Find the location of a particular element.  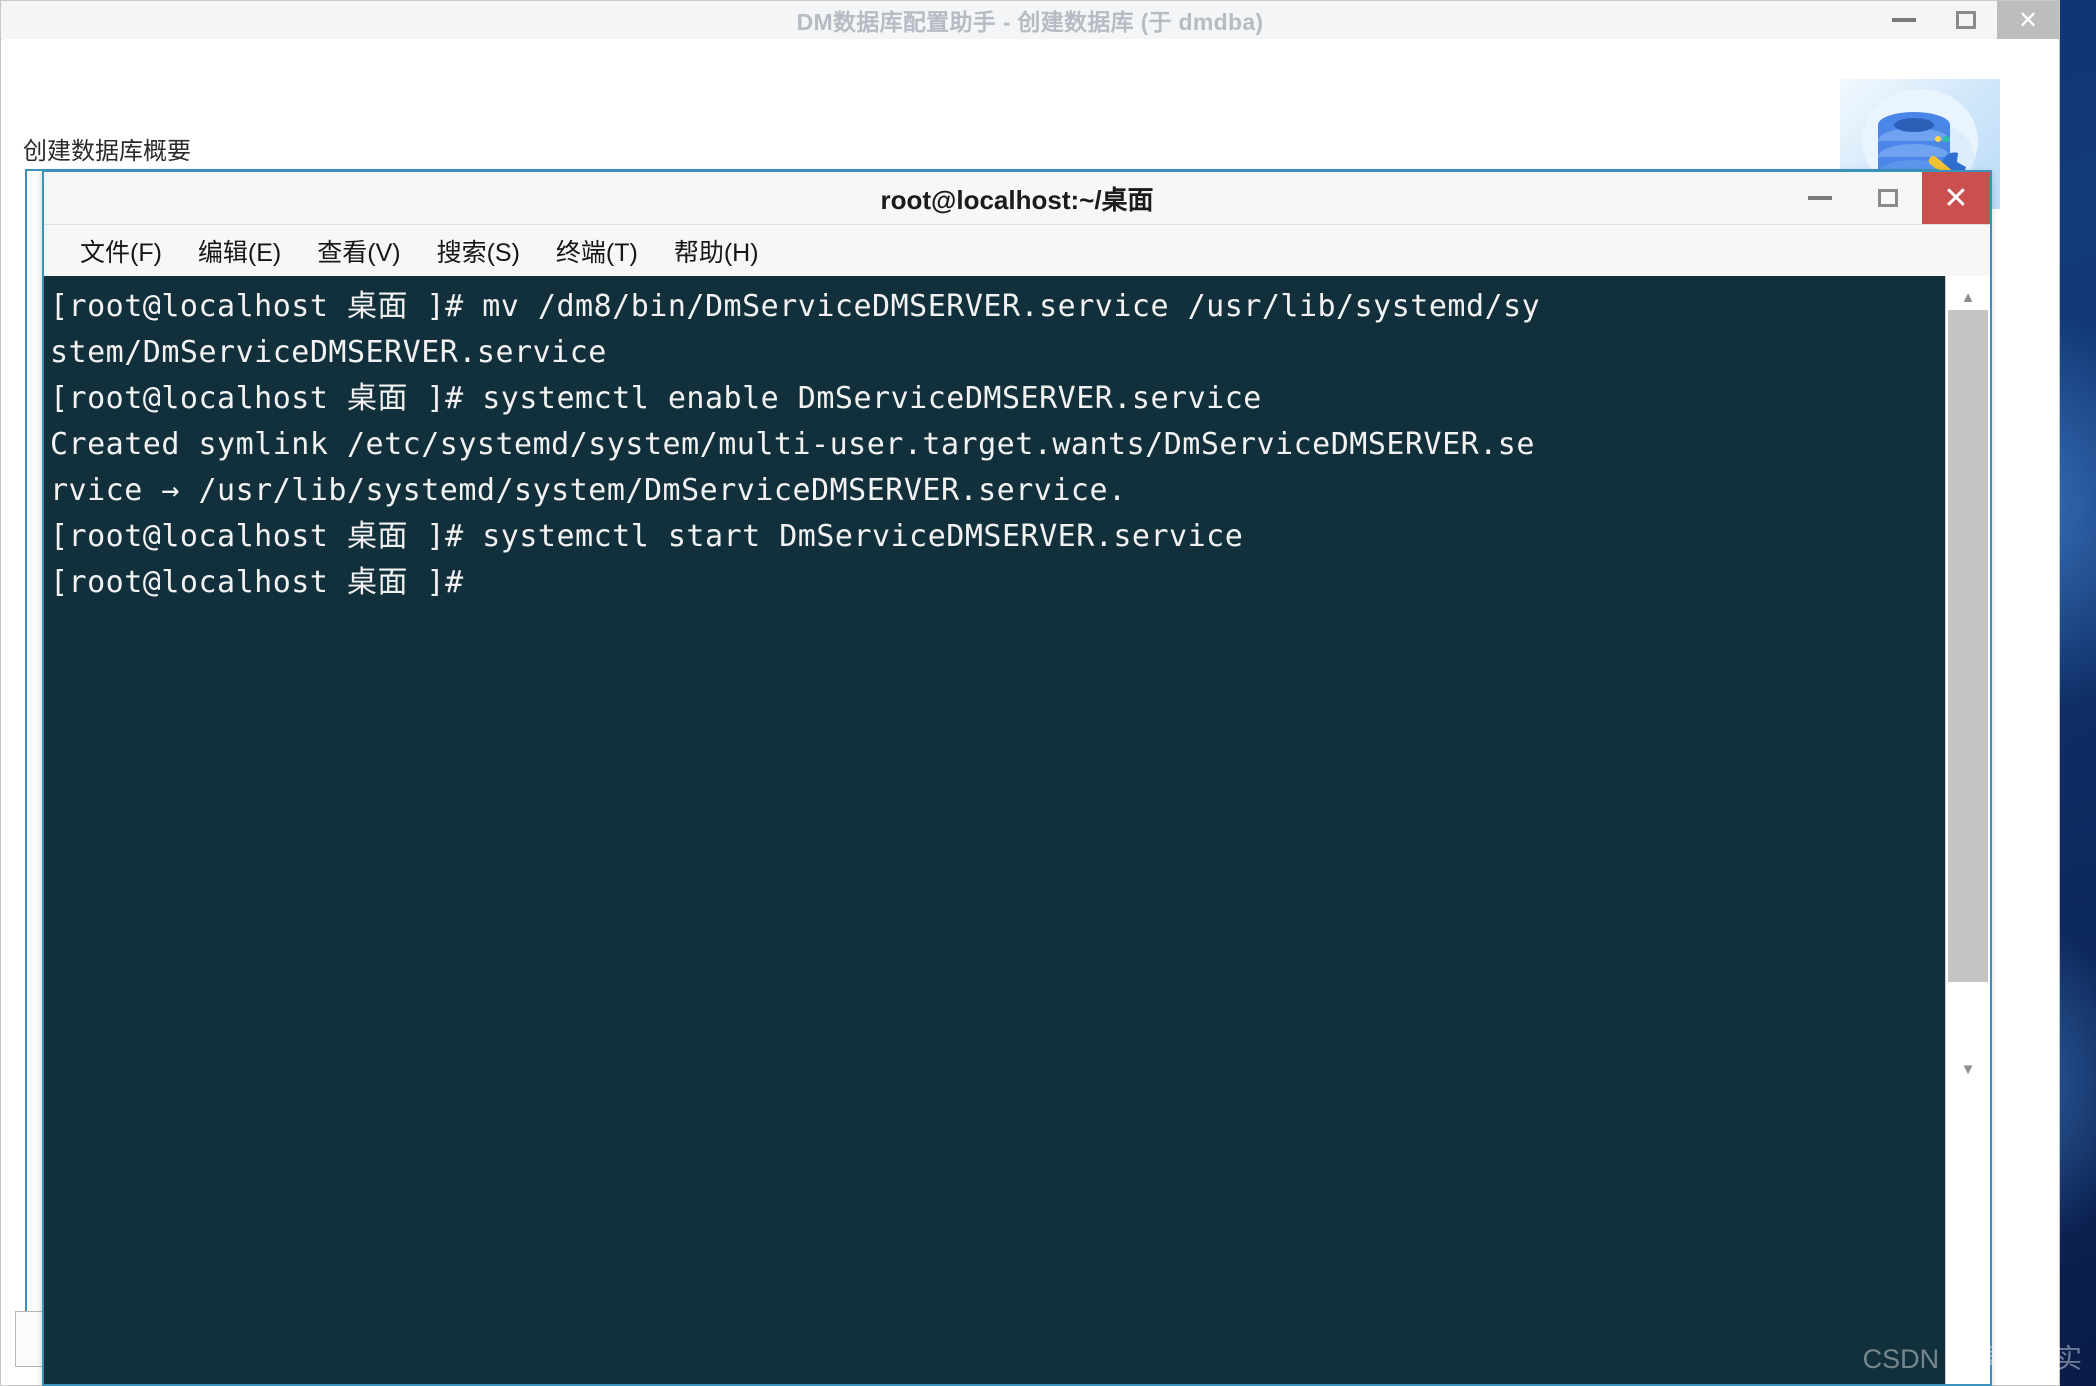

terminal-window-controls: ✕ is located at coordinates (1888, 198).